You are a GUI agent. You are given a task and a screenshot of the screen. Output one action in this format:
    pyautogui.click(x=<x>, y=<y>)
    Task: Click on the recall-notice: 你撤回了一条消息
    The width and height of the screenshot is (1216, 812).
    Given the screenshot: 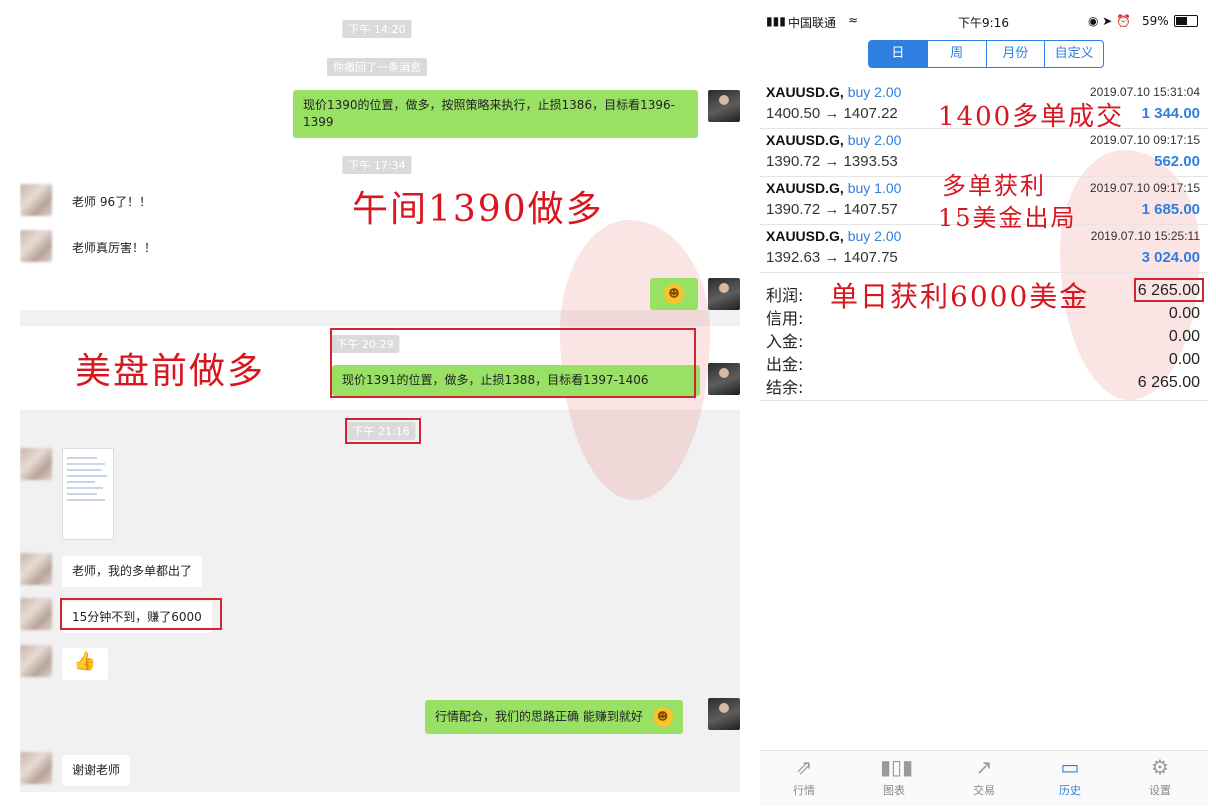 What is the action you would take?
    pyautogui.click(x=377, y=67)
    